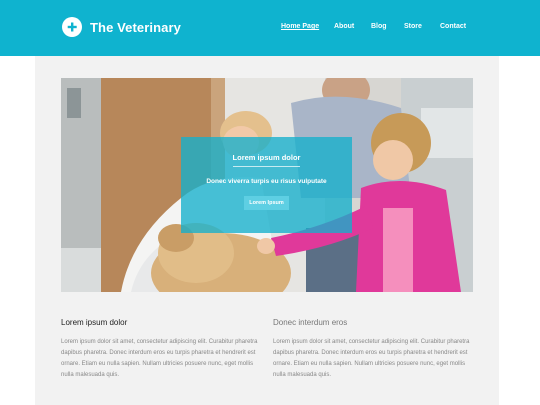 The height and width of the screenshot is (405, 540). I want to click on nav-blog: Blog, so click(379, 26).